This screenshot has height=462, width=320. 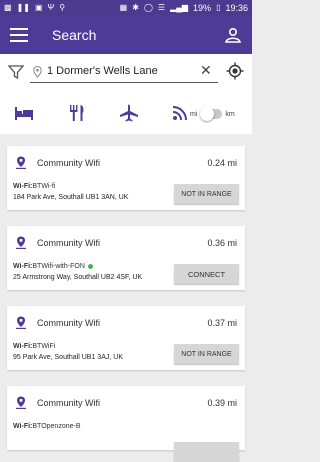 I want to click on online-status-dot, so click(x=90, y=266).